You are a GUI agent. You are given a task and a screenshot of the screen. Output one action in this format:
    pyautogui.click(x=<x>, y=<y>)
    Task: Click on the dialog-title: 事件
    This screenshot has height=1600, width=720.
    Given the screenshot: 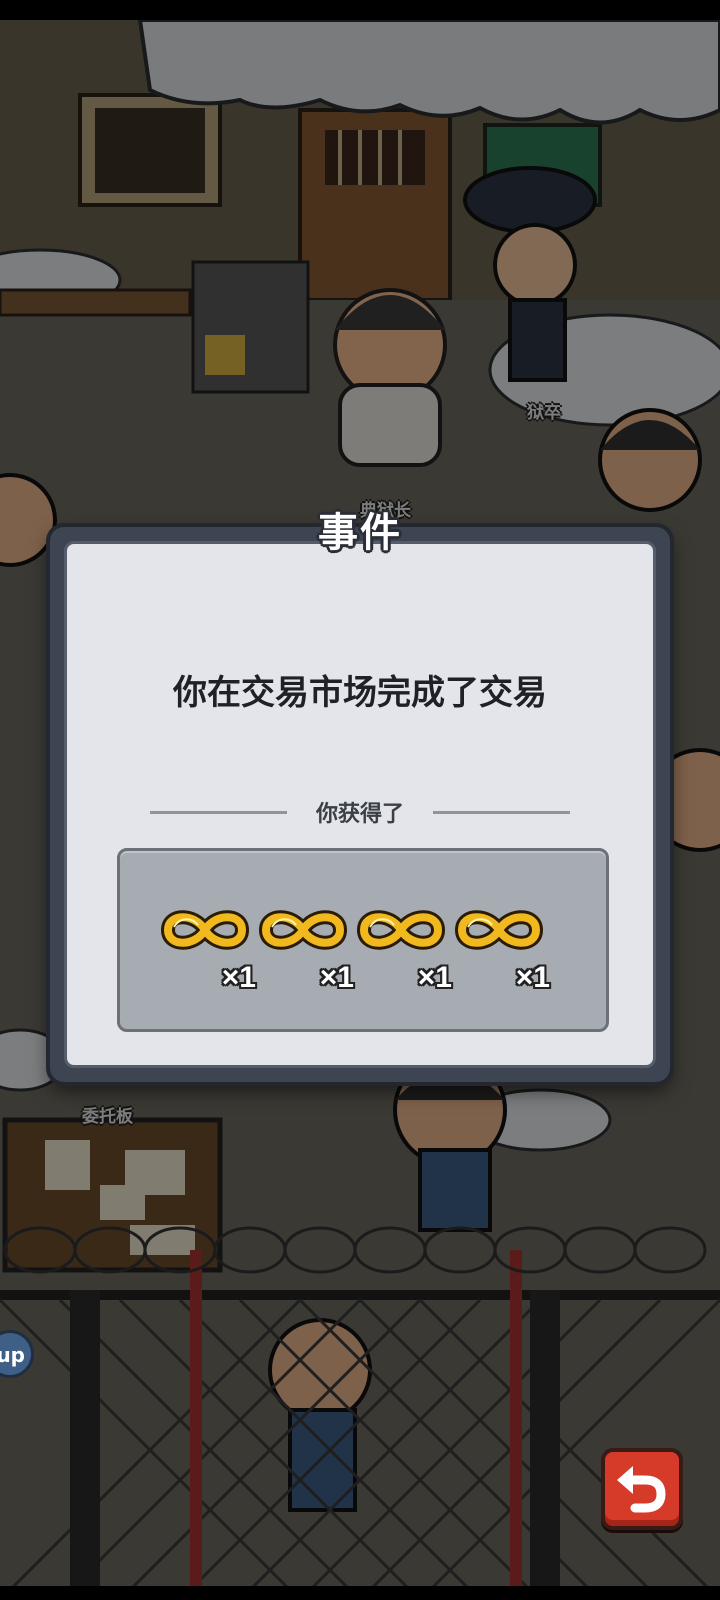 What is the action you would take?
    pyautogui.click(x=360, y=533)
    